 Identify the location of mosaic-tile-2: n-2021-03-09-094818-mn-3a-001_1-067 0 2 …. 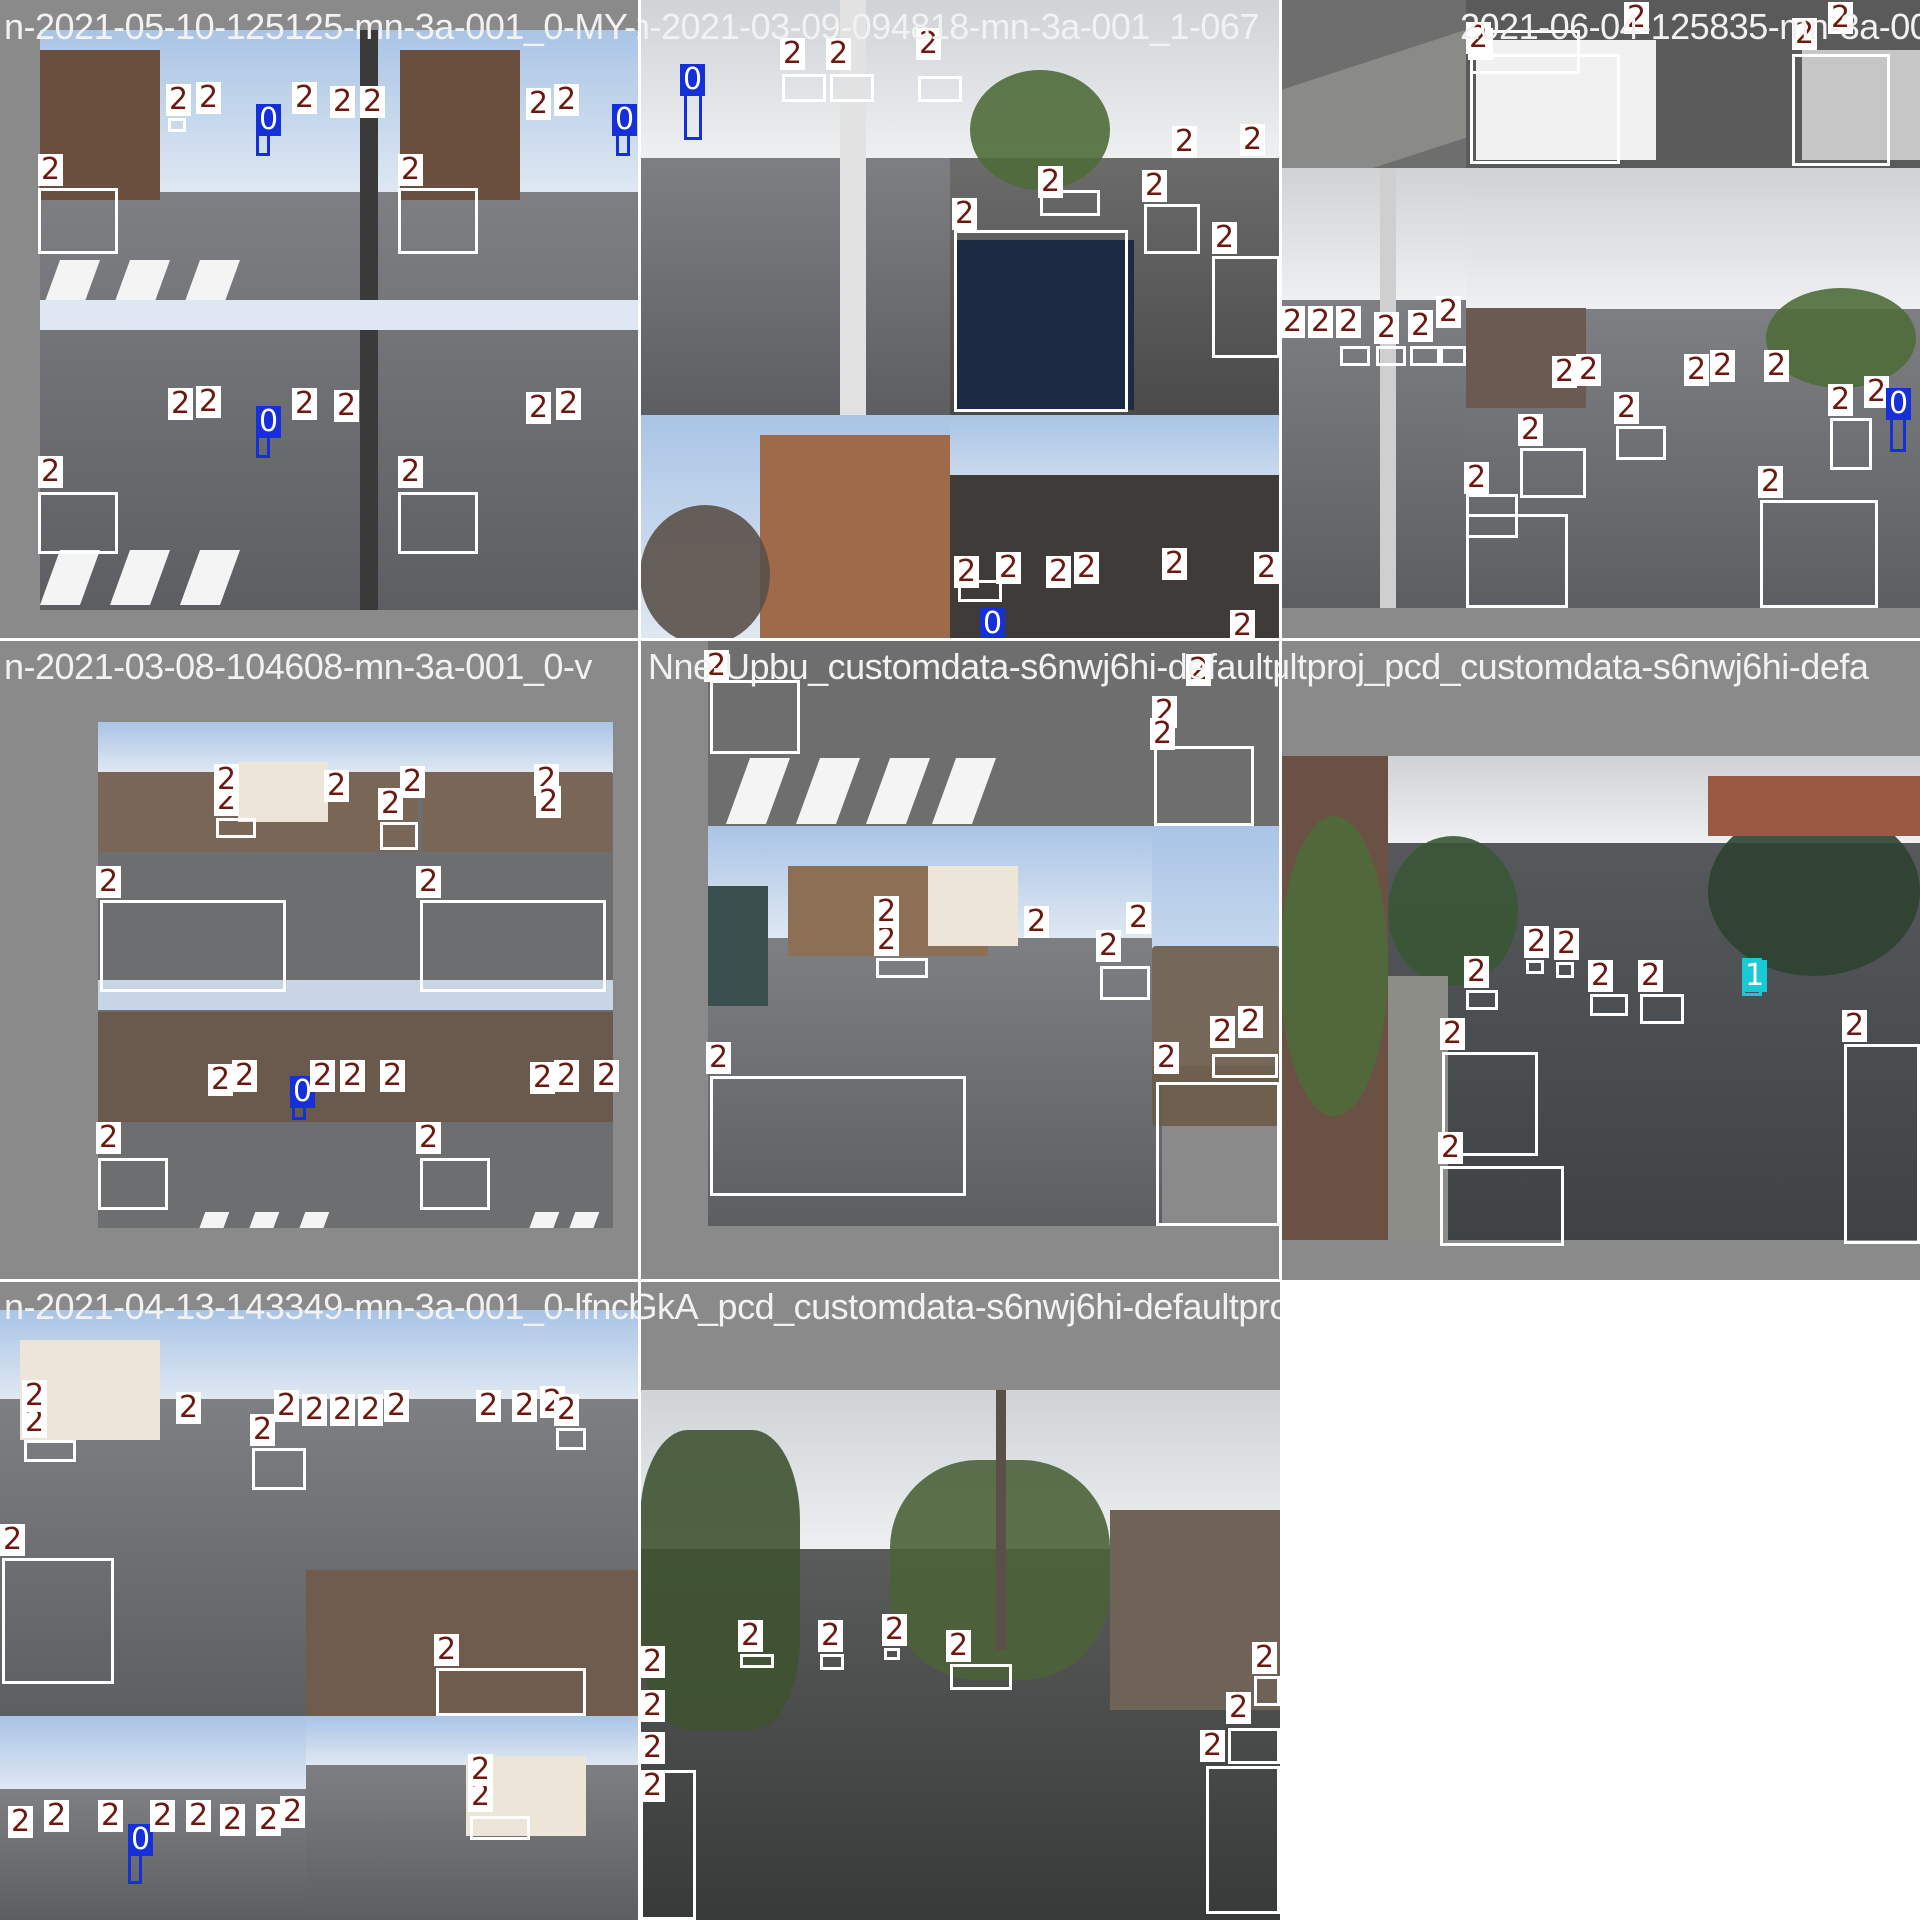
(960, 320).